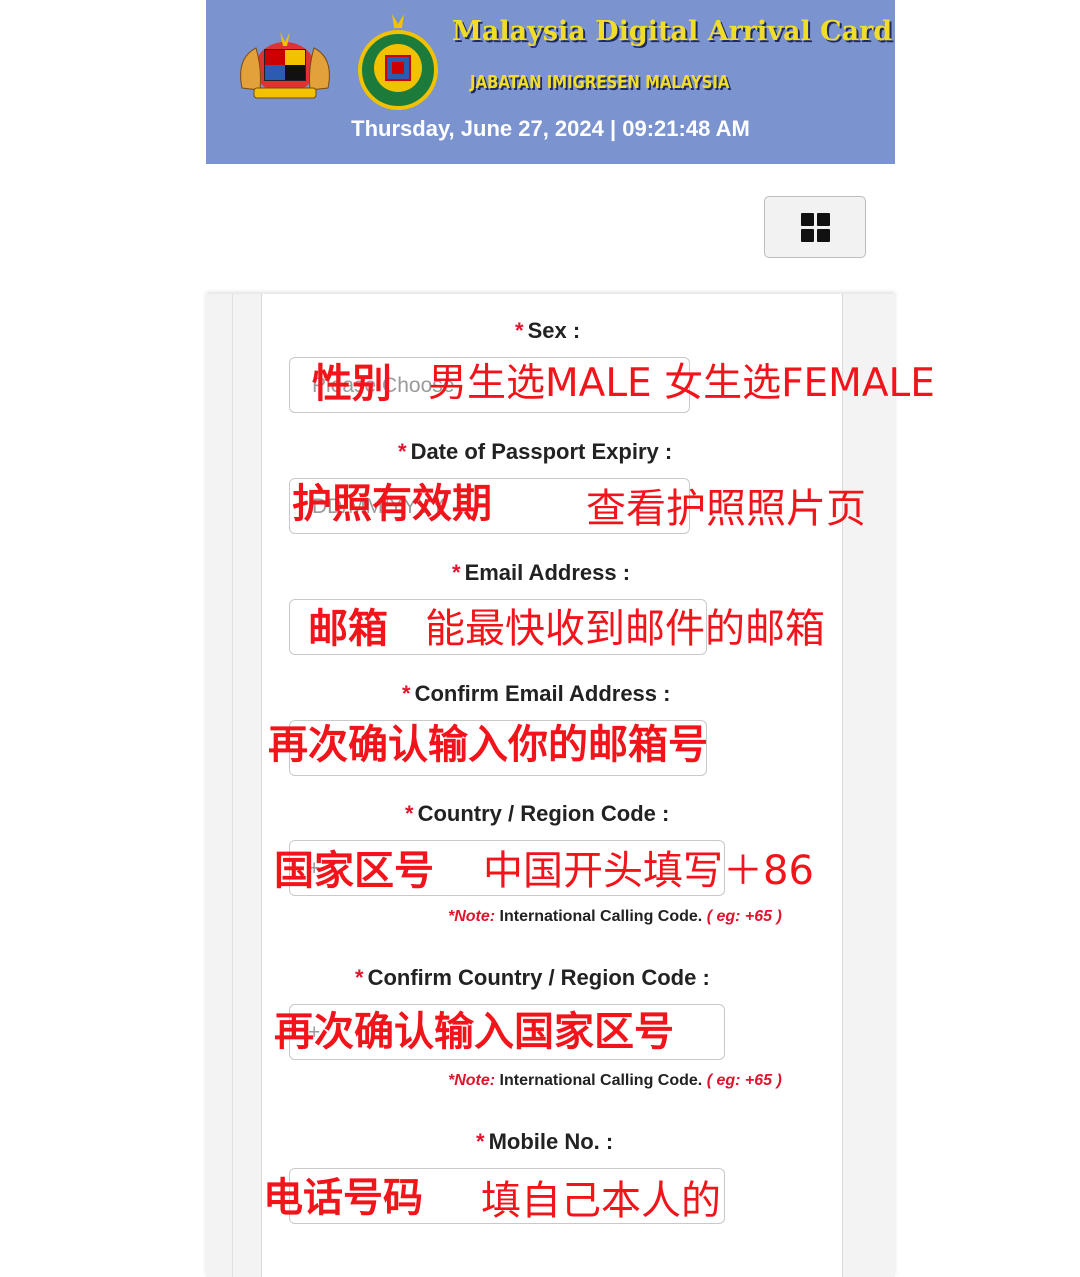 The width and height of the screenshot is (1080, 1277). Describe the element at coordinates (681, 383) in the screenshot. I see `annotation-sex-hint: 男生选MALE 女生选FEMALE` at that location.